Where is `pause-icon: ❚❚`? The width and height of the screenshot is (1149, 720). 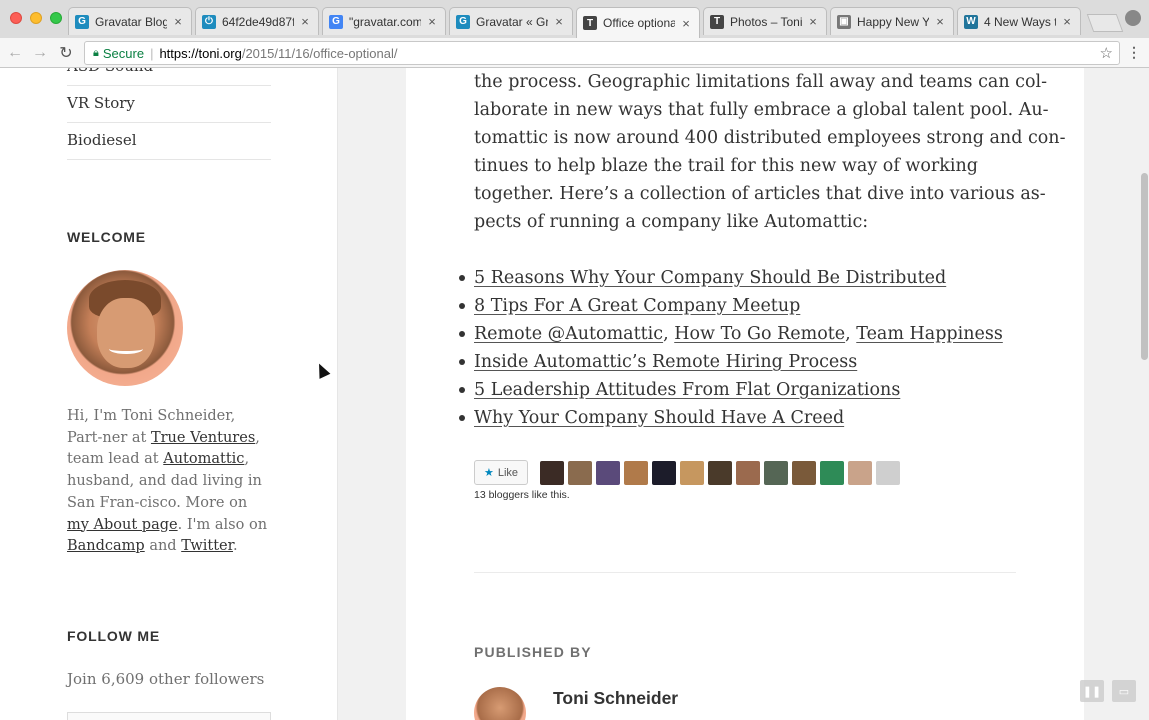 pause-icon: ❚❚ is located at coordinates (1092, 691).